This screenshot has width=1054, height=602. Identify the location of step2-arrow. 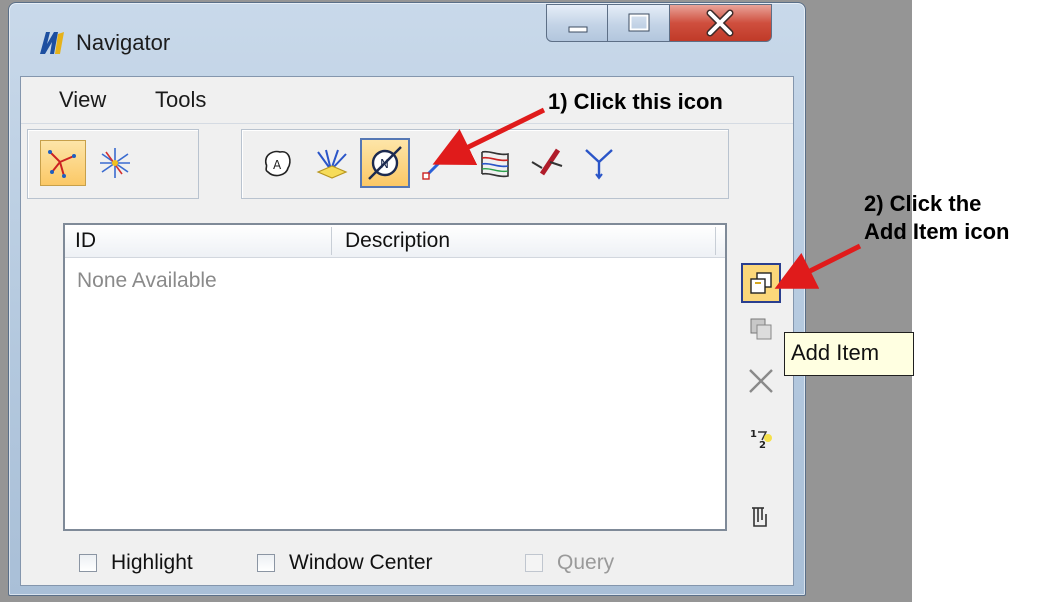
(818, 266).